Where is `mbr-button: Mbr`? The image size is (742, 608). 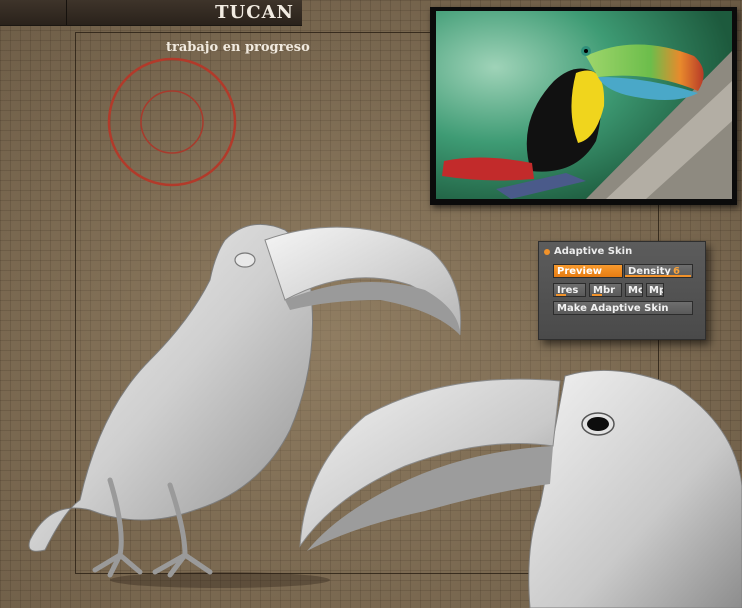
mbr-button: Mbr is located at coordinates (605, 290).